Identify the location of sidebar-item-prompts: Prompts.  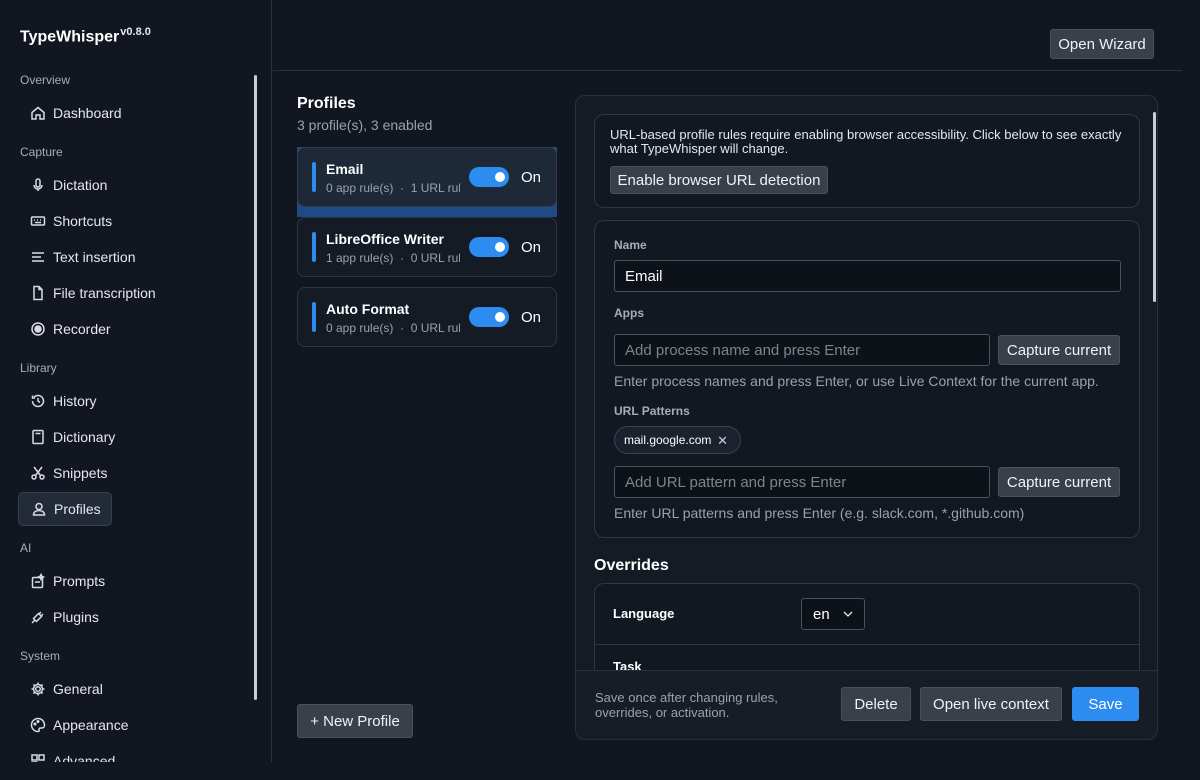
(138, 581).